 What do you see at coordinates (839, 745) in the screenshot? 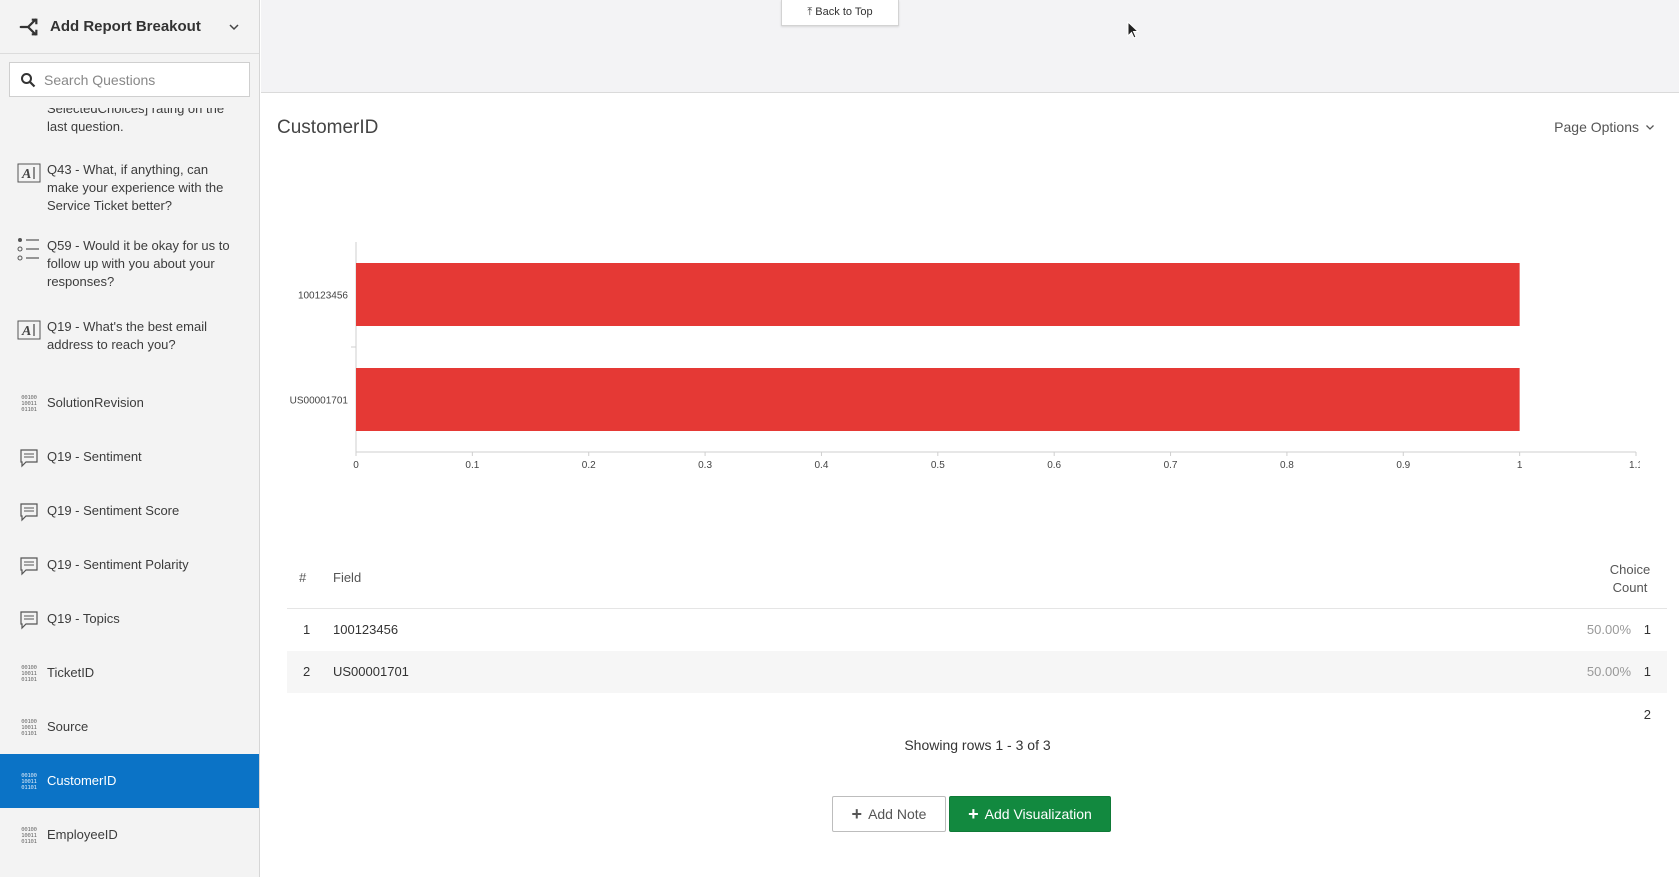
I see `showing-rows-wrapper: Showing rows 1 - 3 of 3` at bounding box center [839, 745].